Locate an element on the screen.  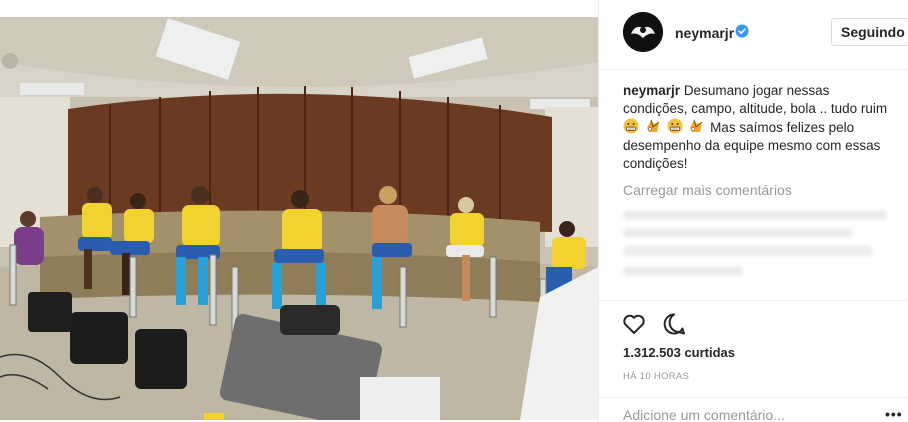
caption-username: neymarjr is located at coordinates (651, 90).